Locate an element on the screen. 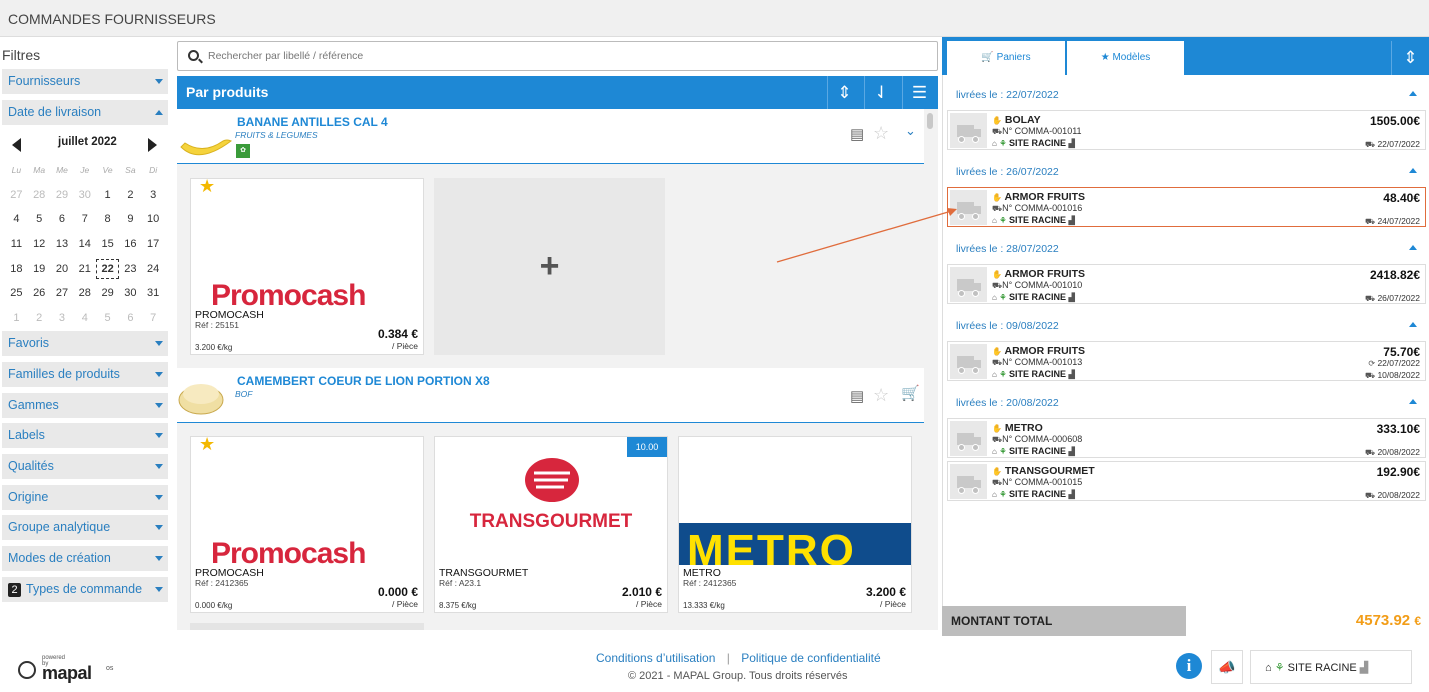 The width and height of the screenshot is (1429, 692). calendar-day: 16 is located at coordinates (130, 244).